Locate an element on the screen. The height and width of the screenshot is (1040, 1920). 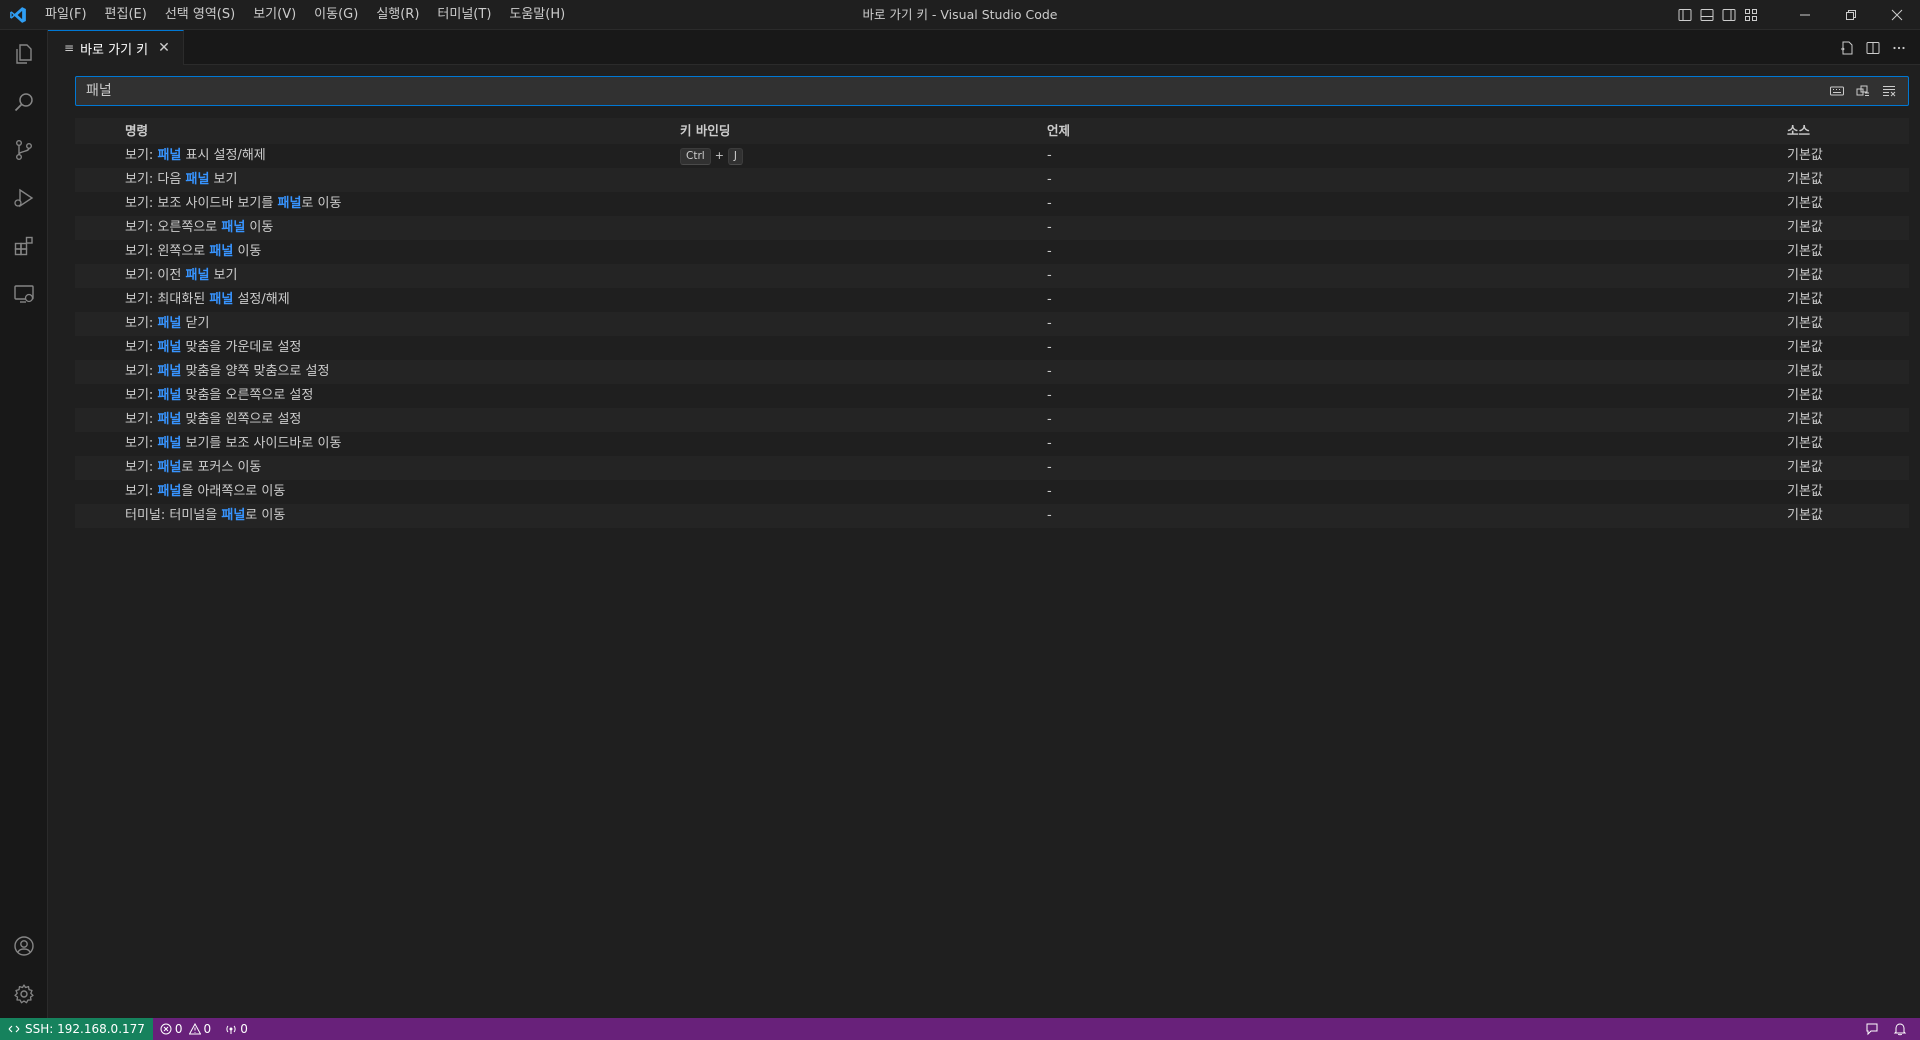
table-row: 보기: 패널 맞춤을 왼쪽으로 설정 - 기본값 is located at coordinates (992, 420).